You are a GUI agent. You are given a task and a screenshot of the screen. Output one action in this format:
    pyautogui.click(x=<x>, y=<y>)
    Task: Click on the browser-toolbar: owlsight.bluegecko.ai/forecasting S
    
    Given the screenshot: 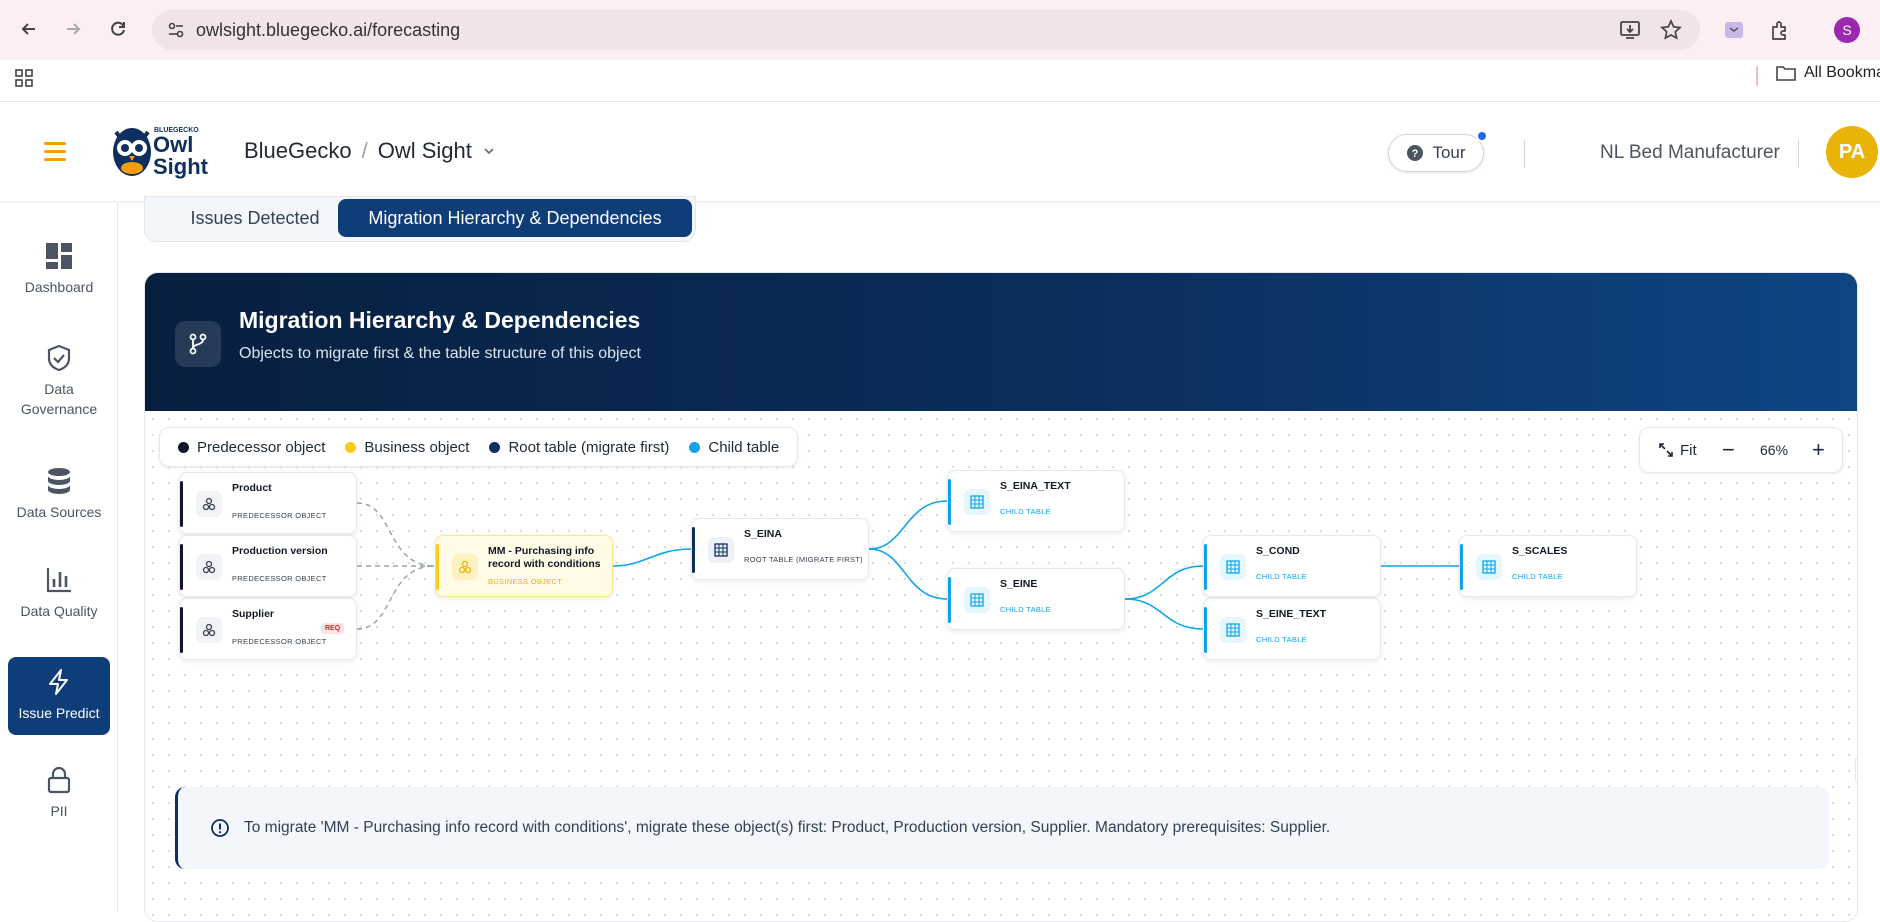 What is the action you would take?
    pyautogui.click(x=940, y=30)
    